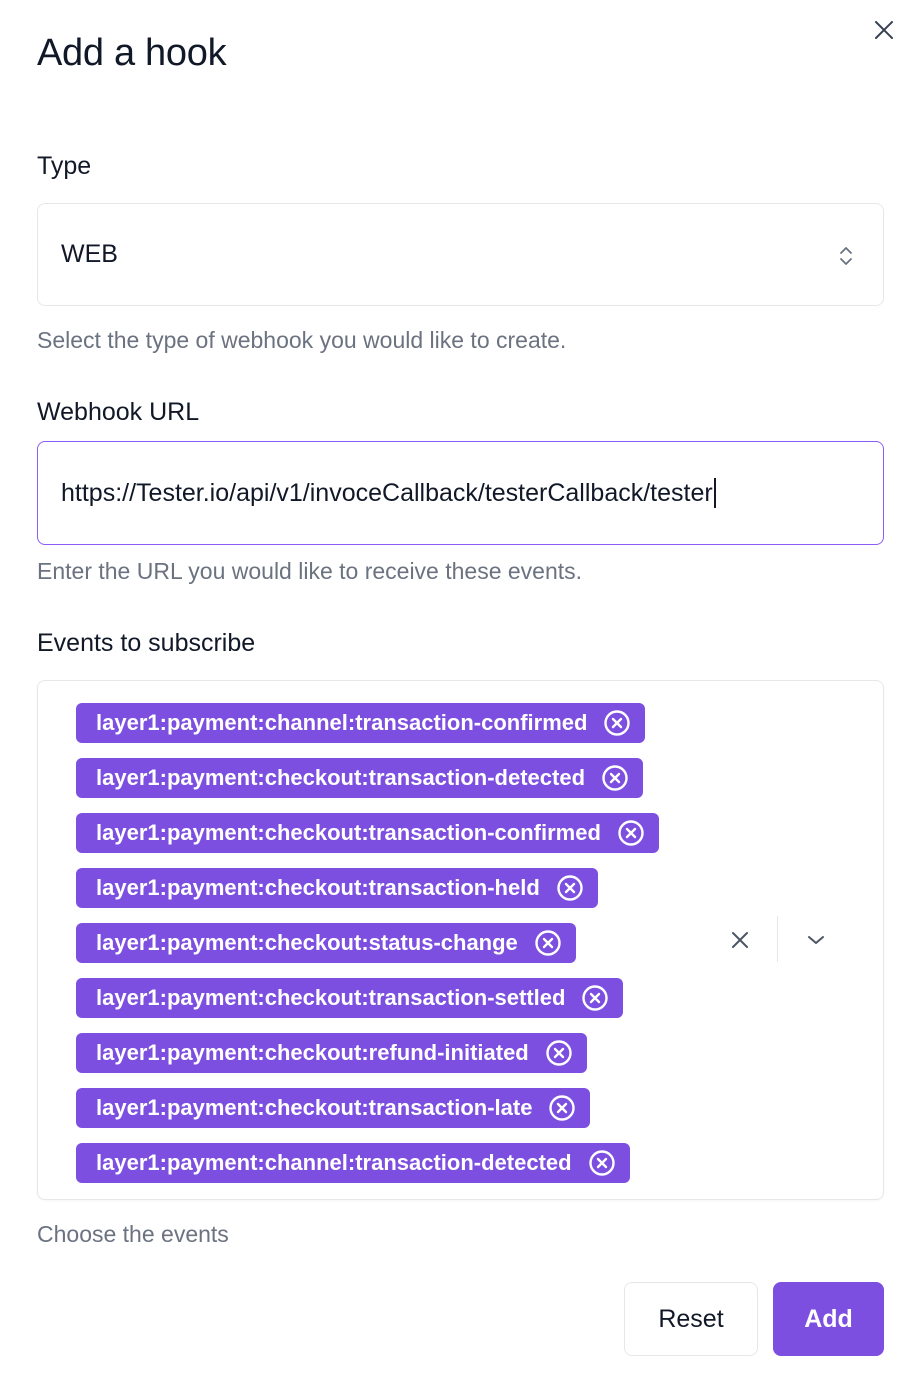  I want to click on add-button: Add, so click(828, 1319).